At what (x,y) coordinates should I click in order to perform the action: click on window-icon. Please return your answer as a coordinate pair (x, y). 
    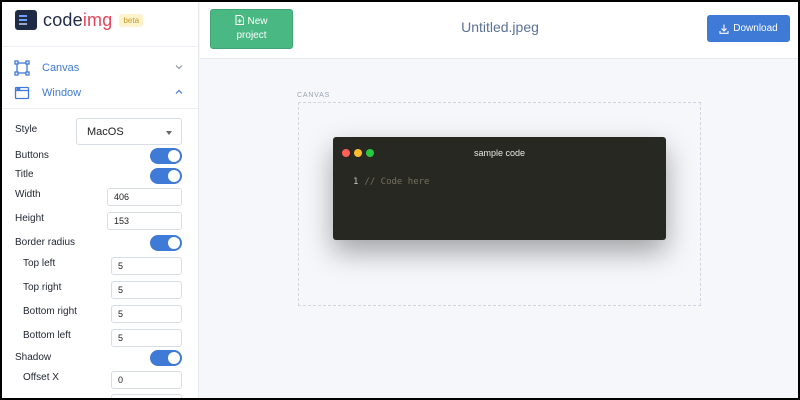
    Looking at the image, I should click on (22, 93).